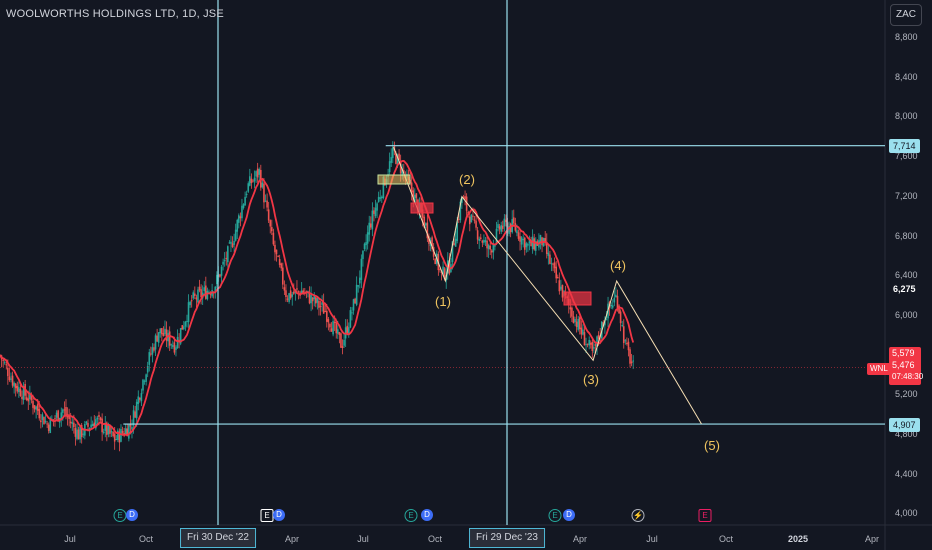 This screenshot has width=932, height=550. What do you see at coordinates (906, 275) in the screenshot?
I see `price-tick: 6,400` at bounding box center [906, 275].